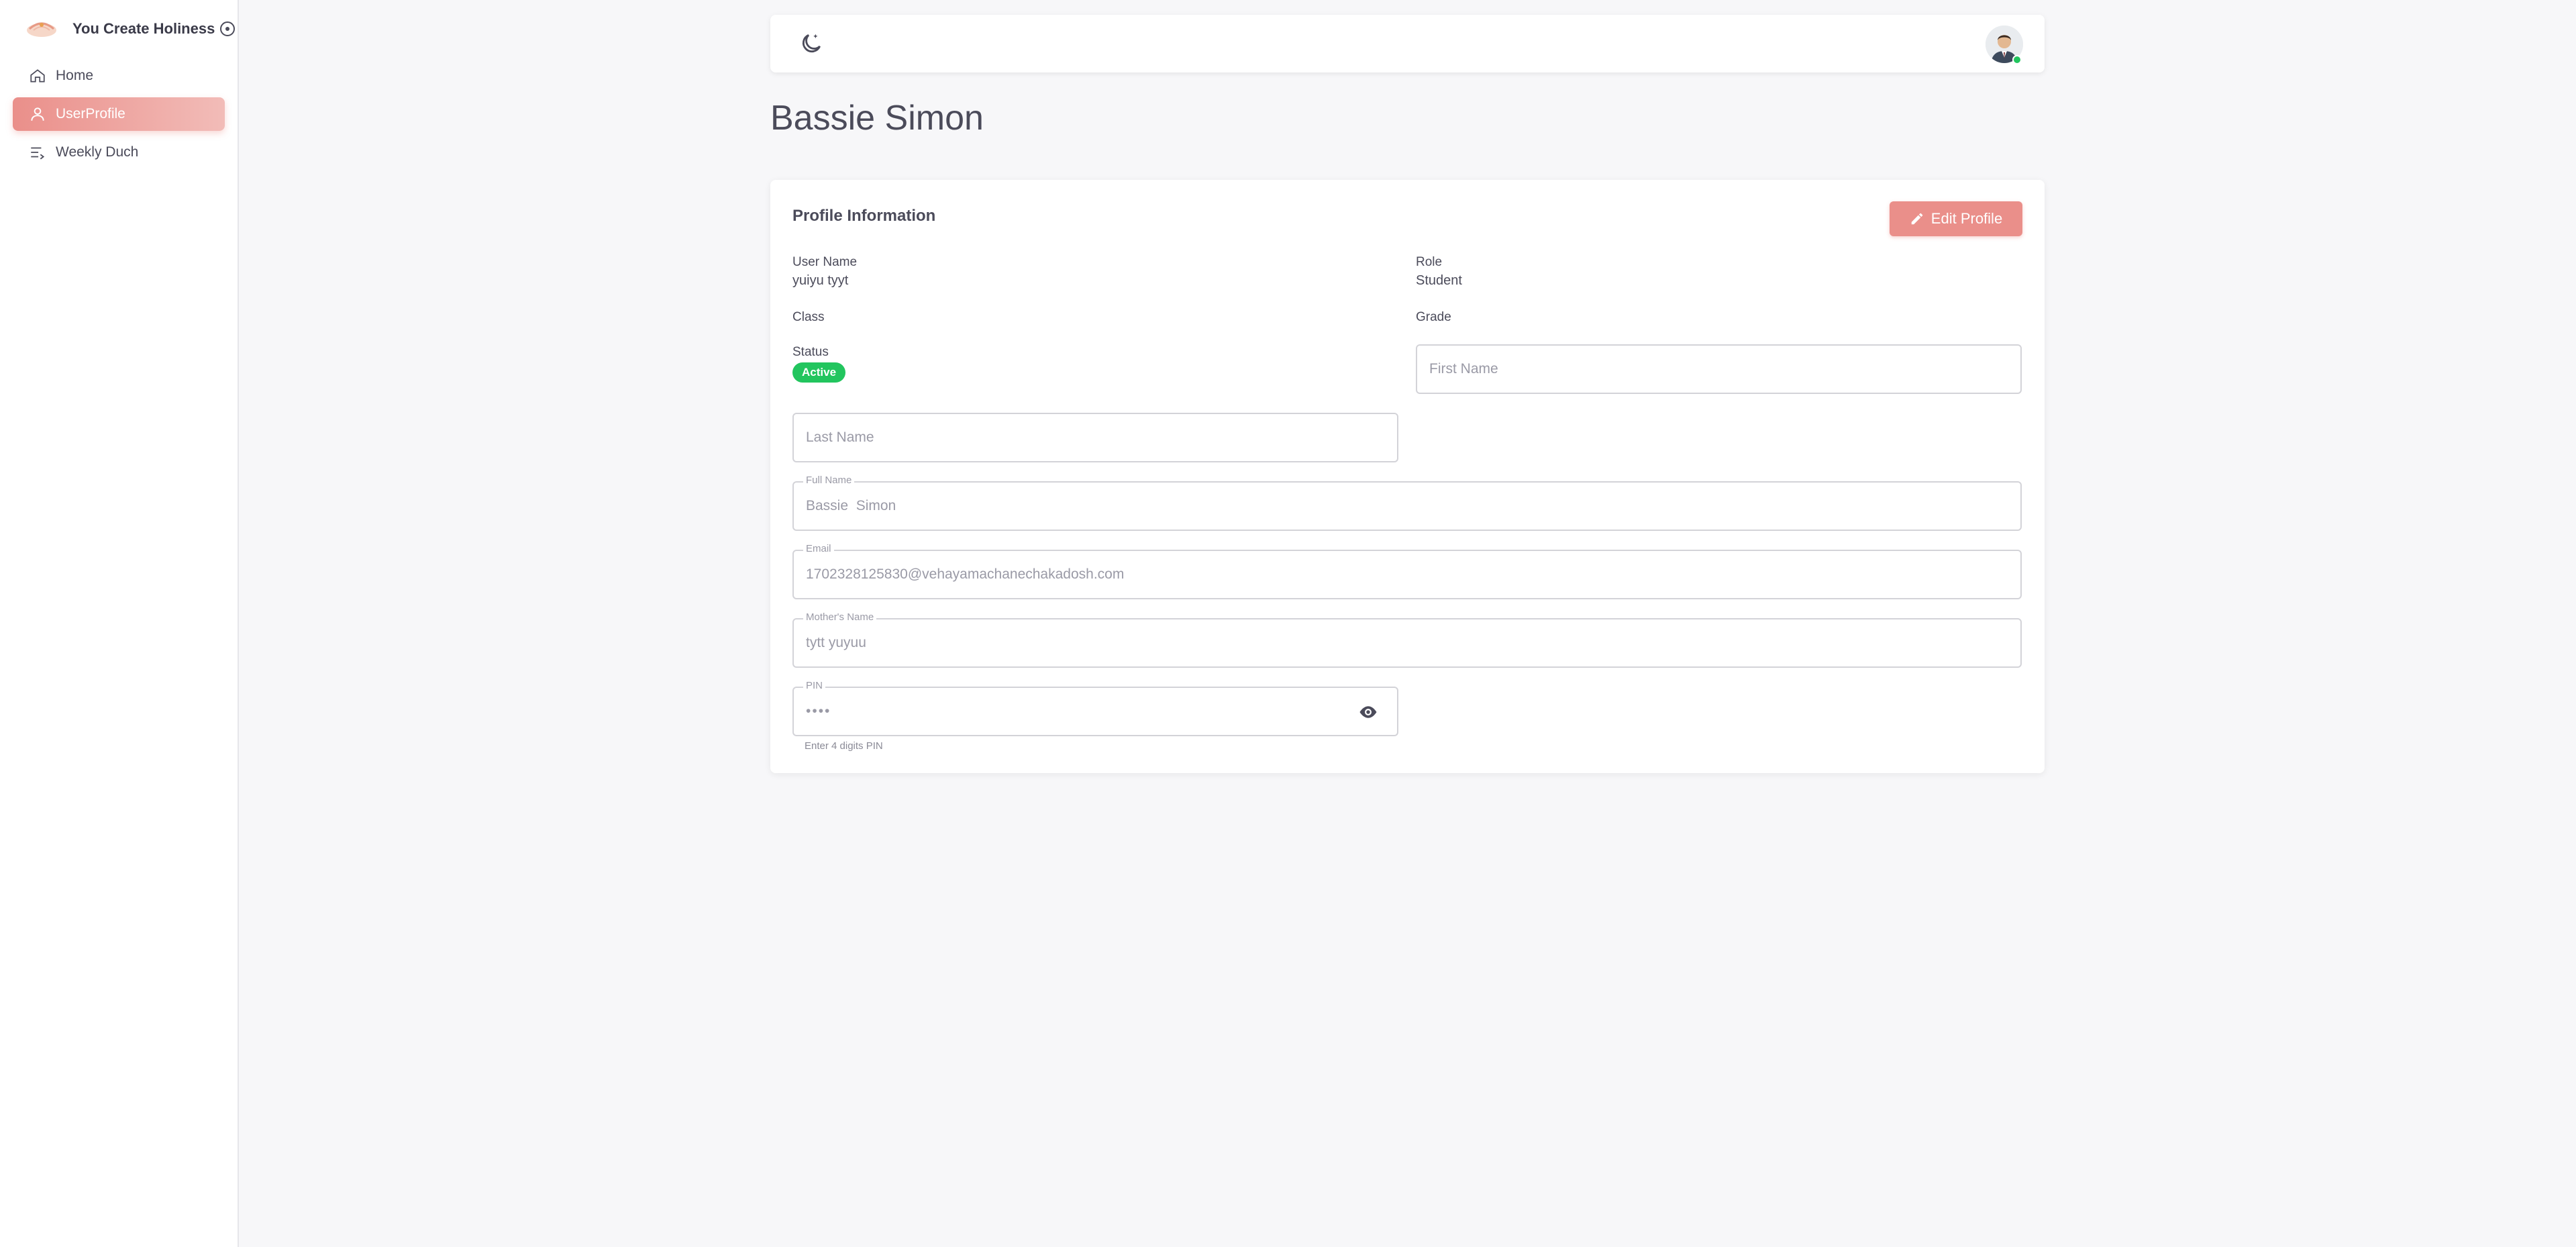  What do you see at coordinates (75, 75) in the screenshot?
I see `sidebar-item-label: Home` at bounding box center [75, 75].